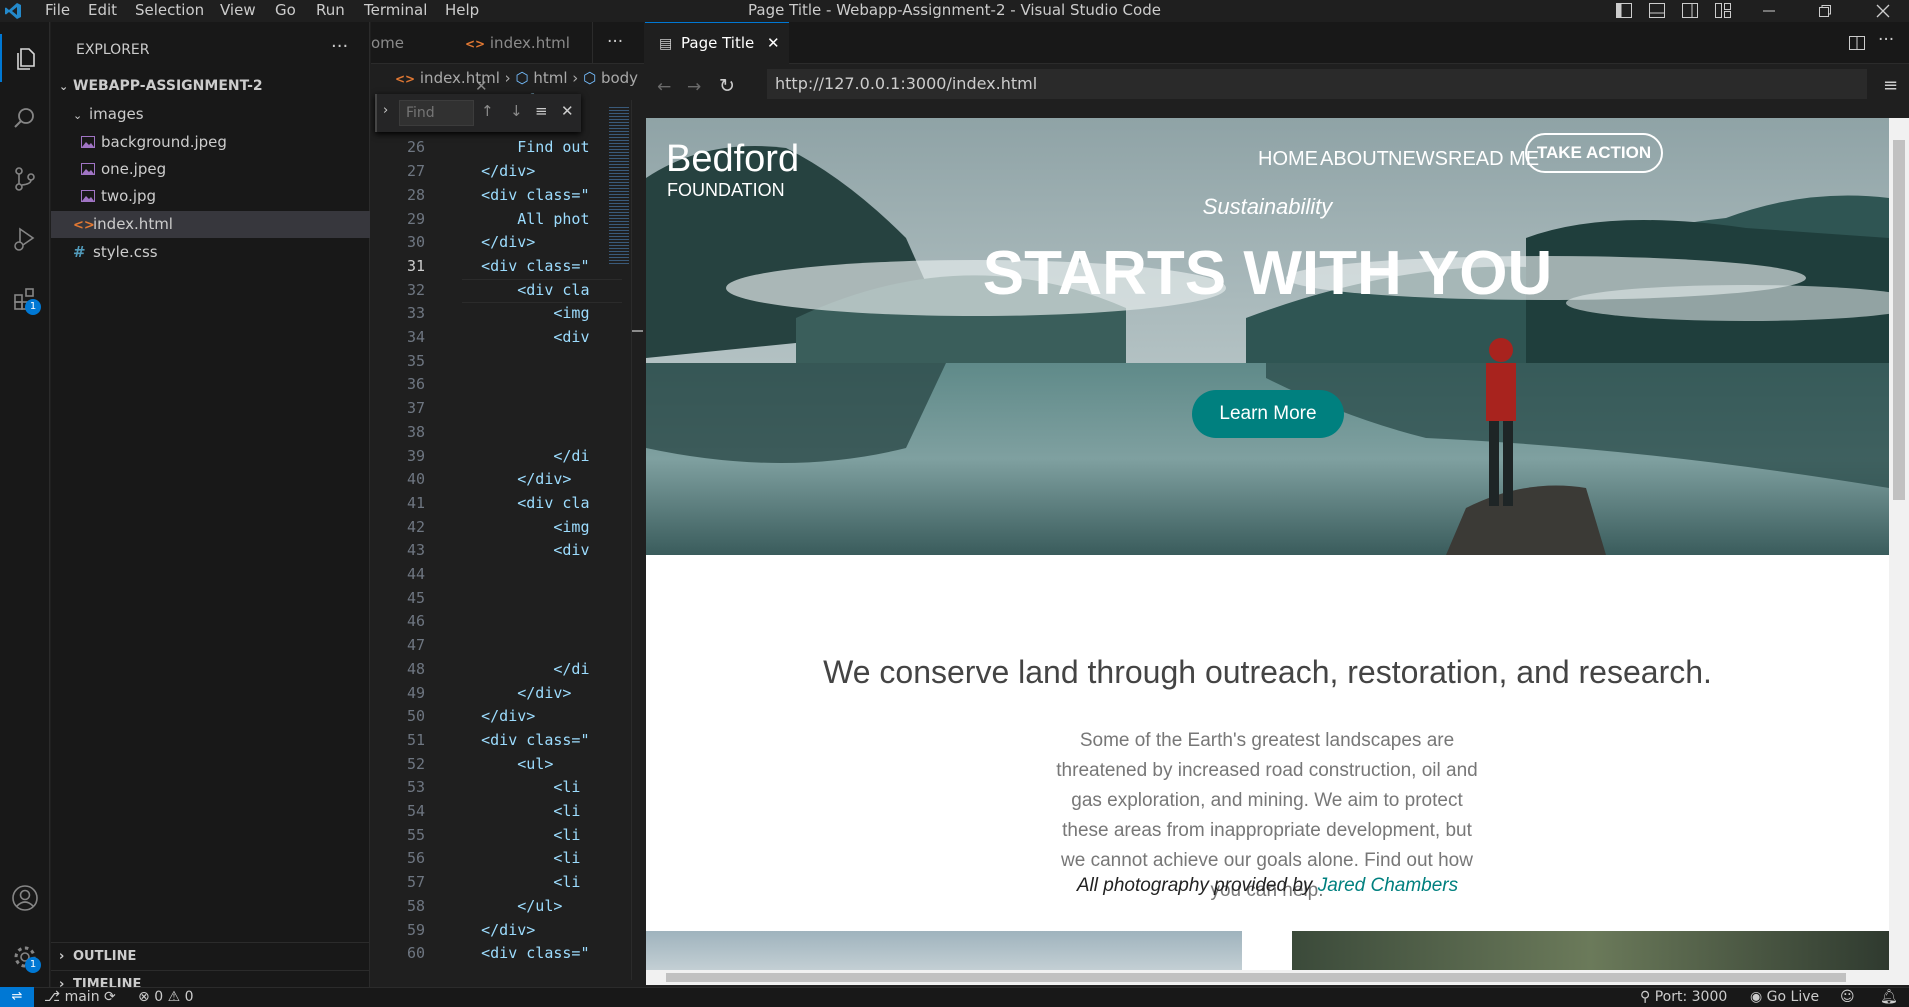 This screenshot has height=1007, width=1909. I want to click on tab-index-html: <> index.html ✕, so click(523, 58).